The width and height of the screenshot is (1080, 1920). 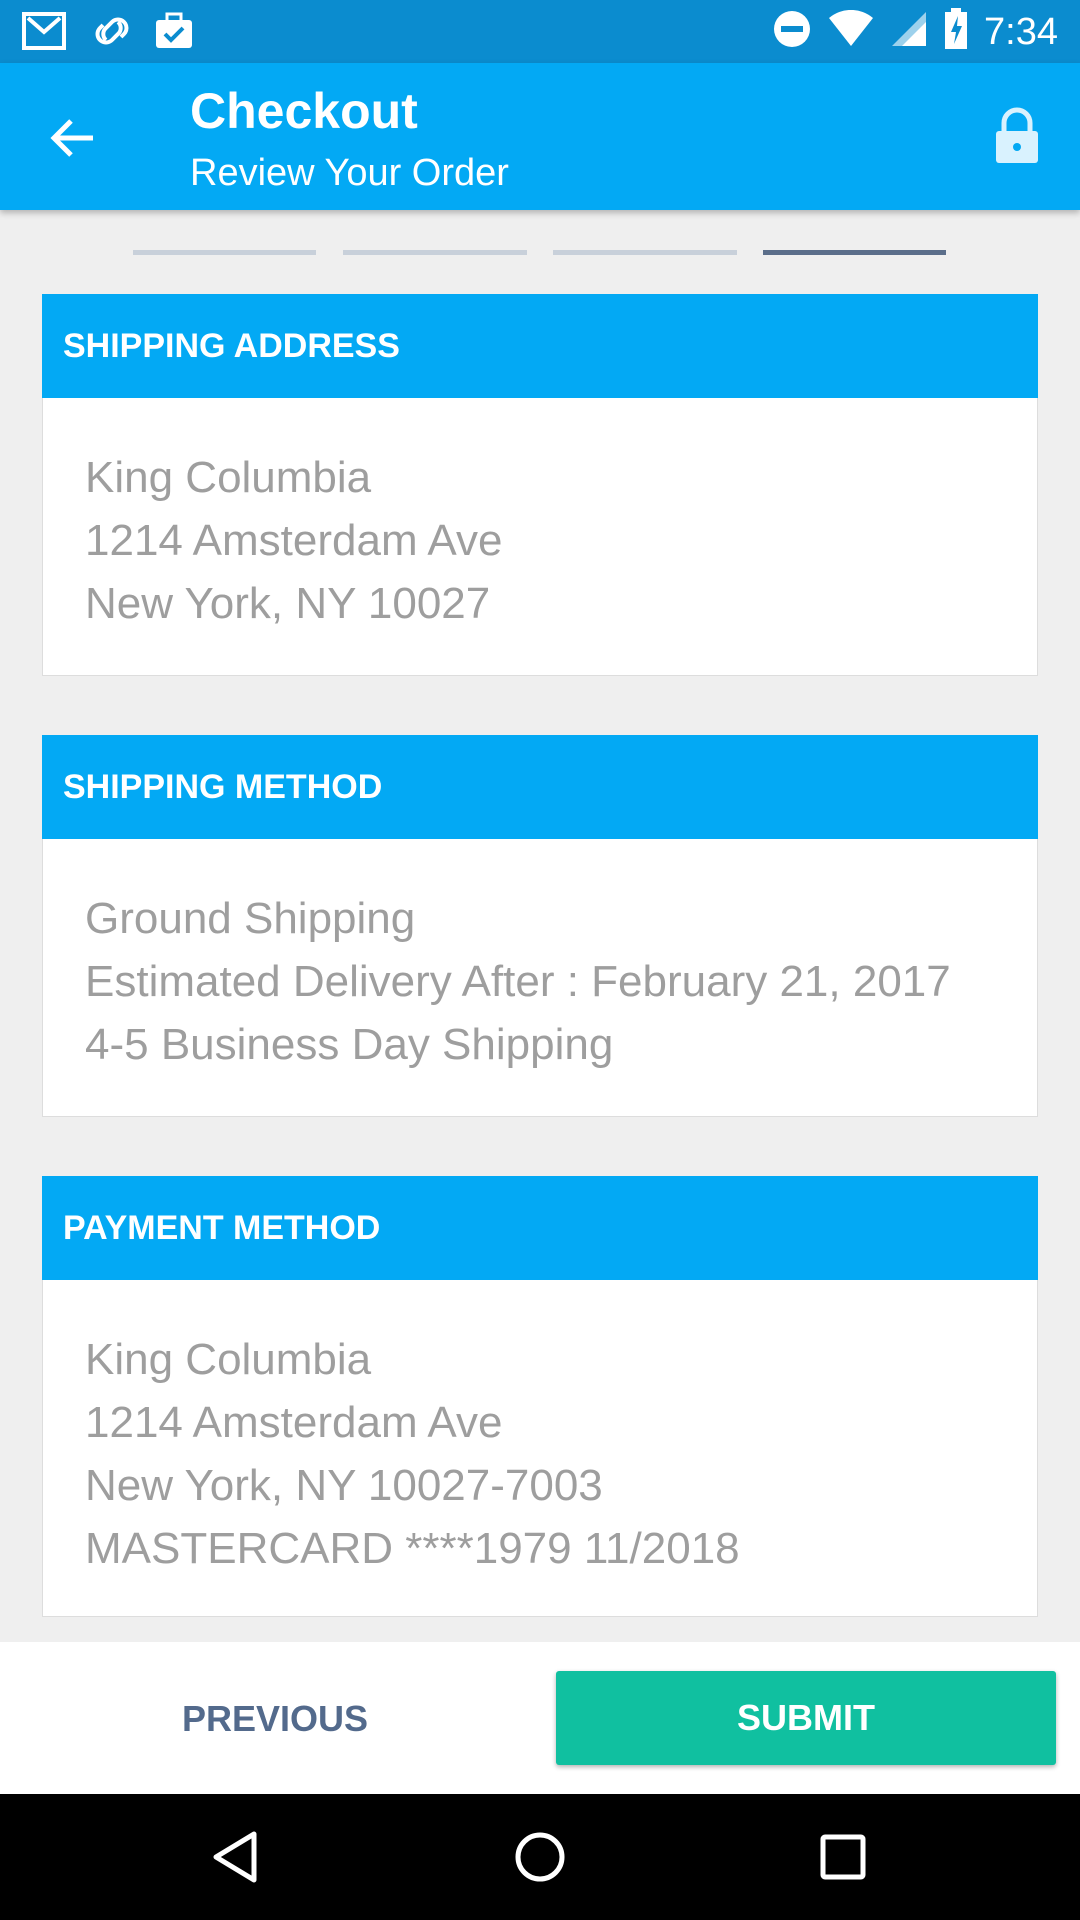 I want to click on address-street: 1214 Amsterdam Ave, so click(x=294, y=540).